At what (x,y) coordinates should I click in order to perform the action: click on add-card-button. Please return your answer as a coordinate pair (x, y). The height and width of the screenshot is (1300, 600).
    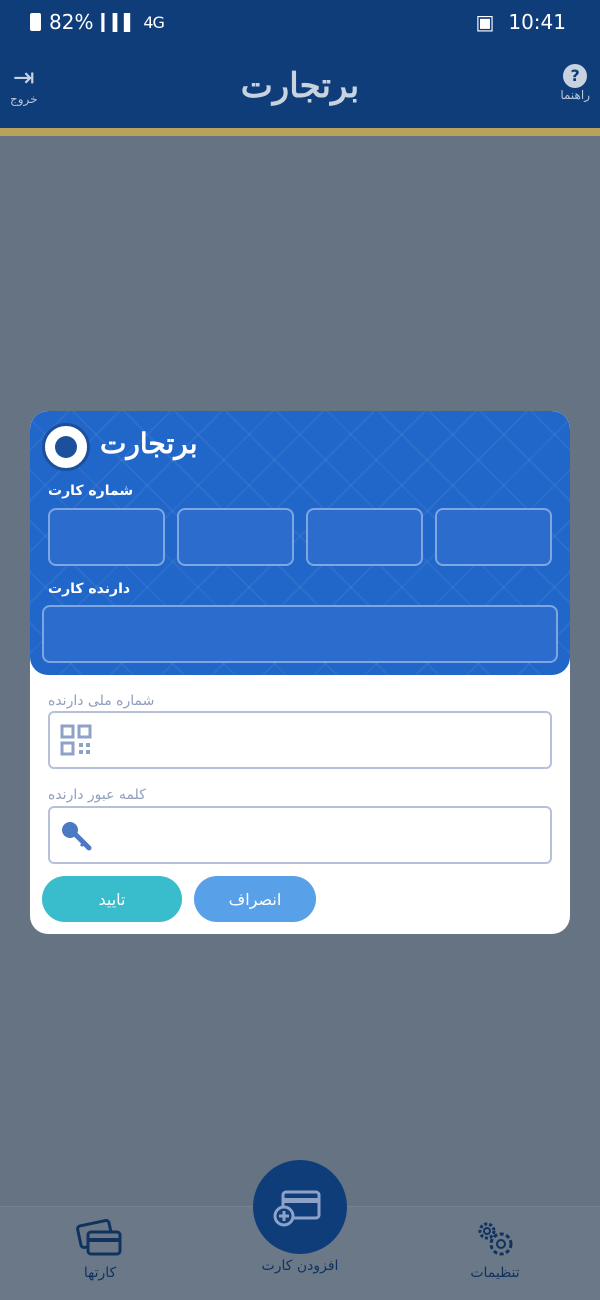
    Looking at the image, I should click on (300, 1207).